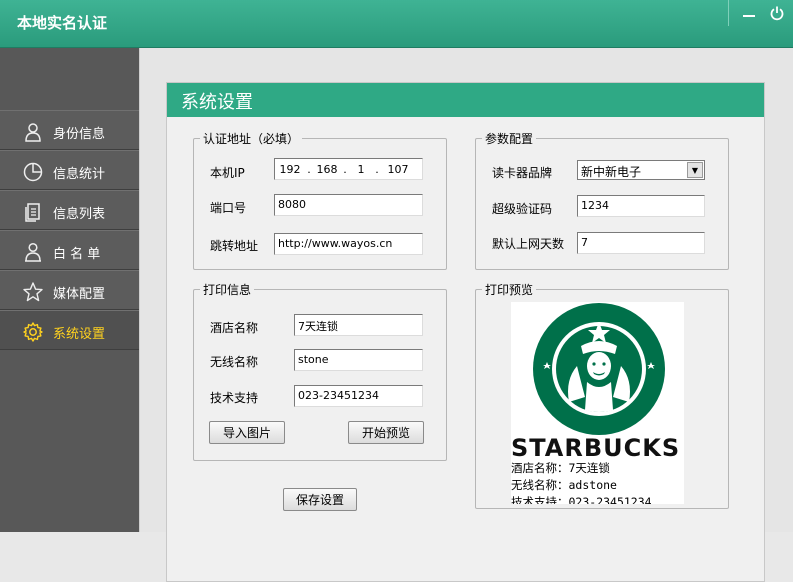 This screenshot has height=582, width=793. Describe the element at coordinates (32, 212) in the screenshot. I see `document-list-icon` at that location.